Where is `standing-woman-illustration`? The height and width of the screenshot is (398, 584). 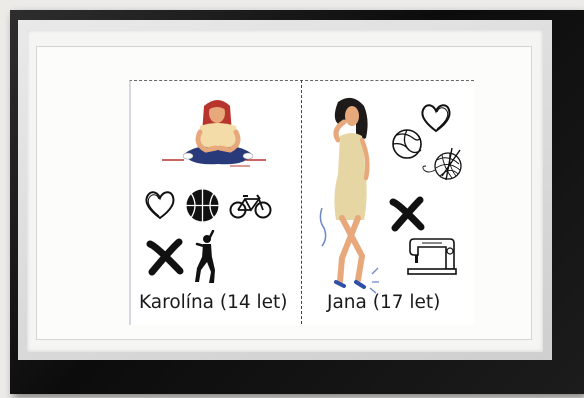
standing-woman-illustration is located at coordinates (349, 195).